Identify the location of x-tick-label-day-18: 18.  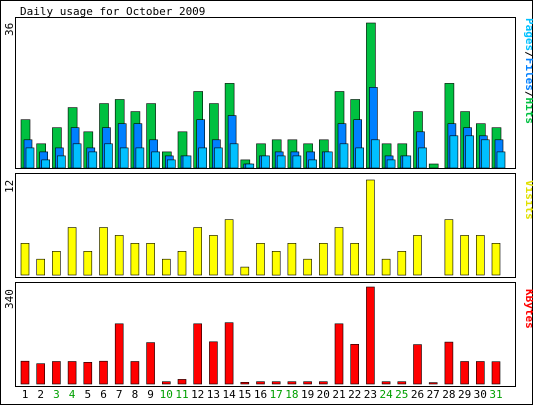
(291, 394).